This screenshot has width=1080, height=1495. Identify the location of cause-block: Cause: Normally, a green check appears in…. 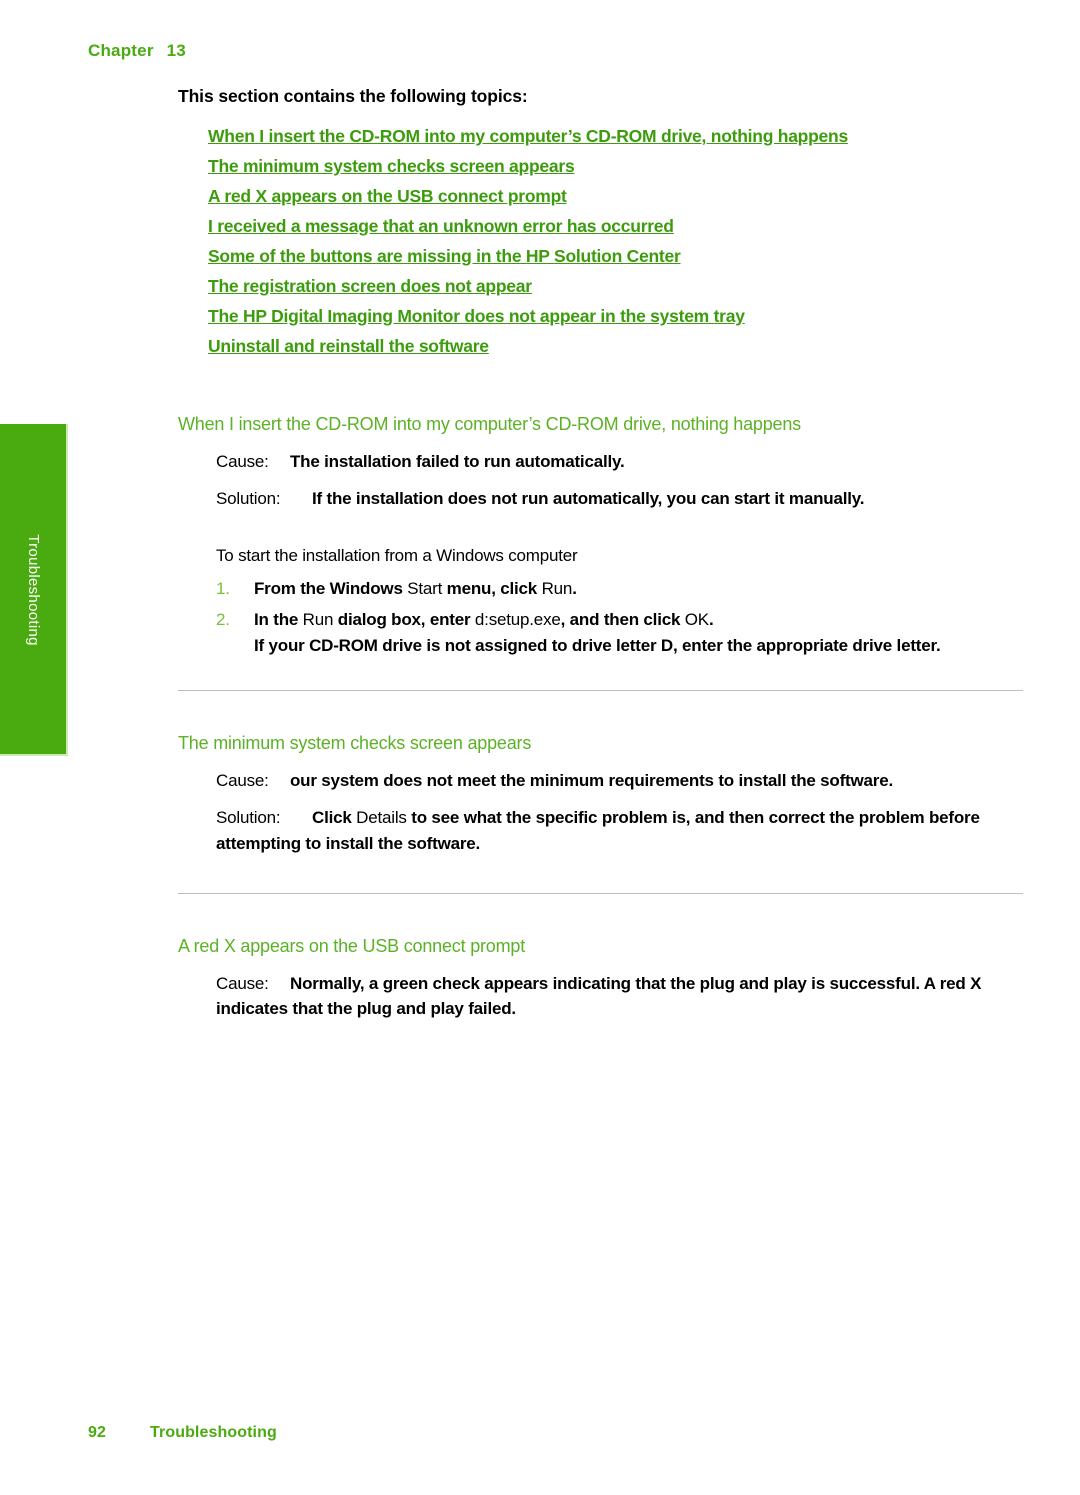
(619, 997).